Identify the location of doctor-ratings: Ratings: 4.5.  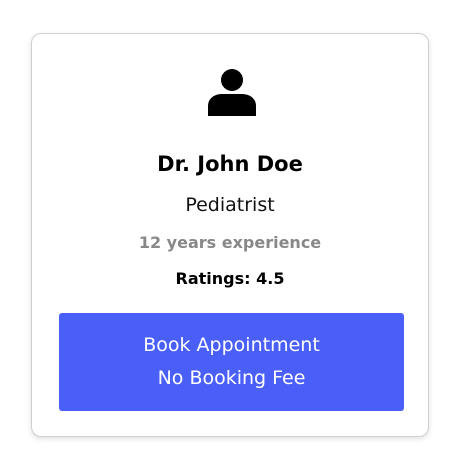
(230, 278).